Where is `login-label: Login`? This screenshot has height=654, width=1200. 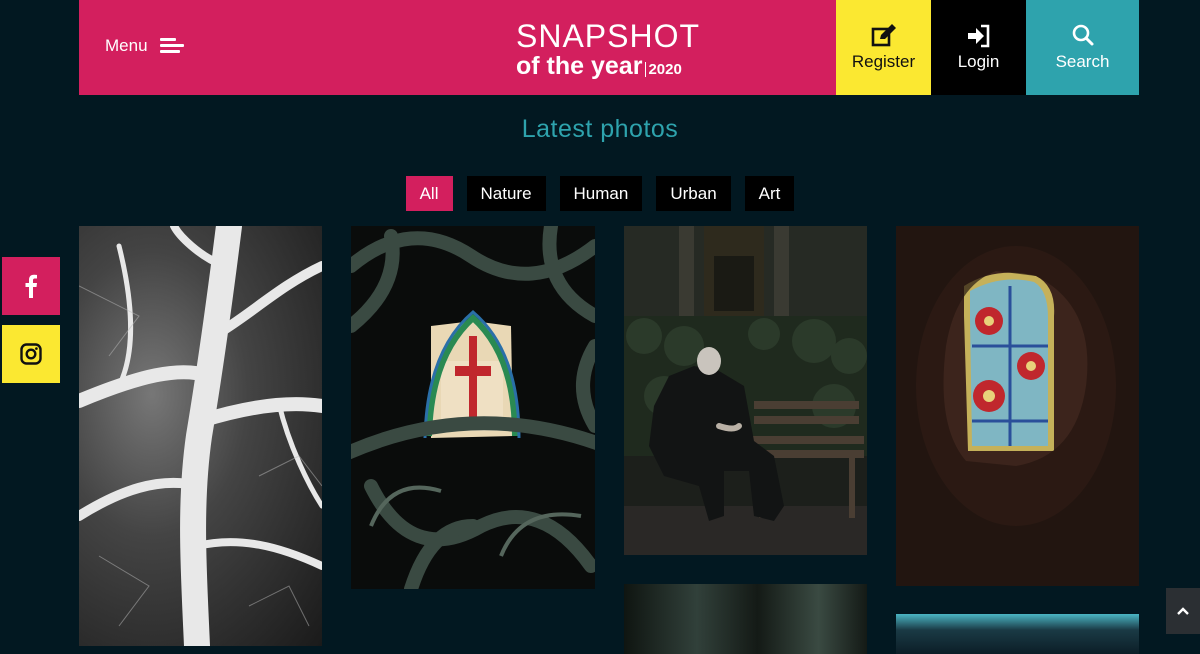 login-label: Login is located at coordinates (978, 61).